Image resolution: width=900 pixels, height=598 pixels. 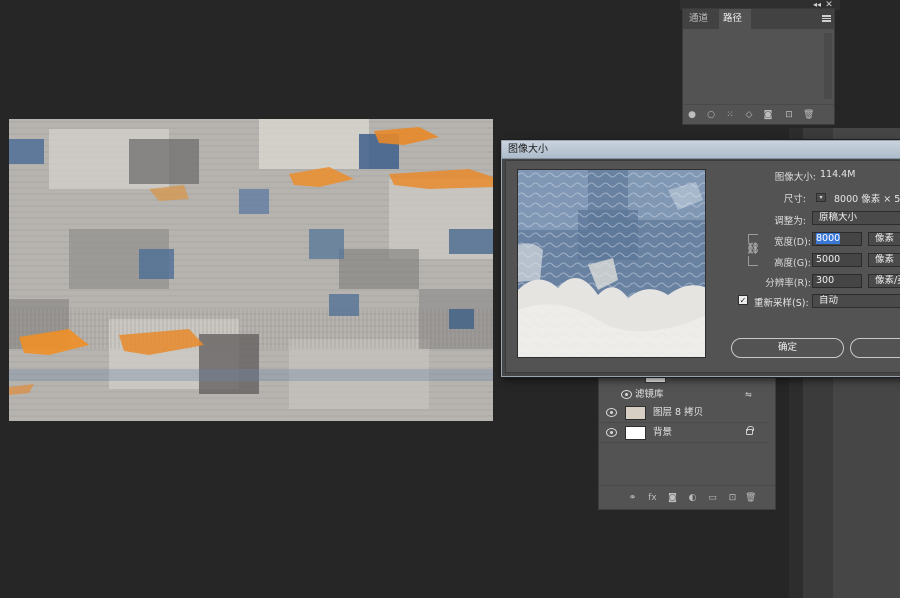 What do you see at coordinates (884, 260) in the screenshot?
I see `height-unit-select: 像素` at bounding box center [884, 260].